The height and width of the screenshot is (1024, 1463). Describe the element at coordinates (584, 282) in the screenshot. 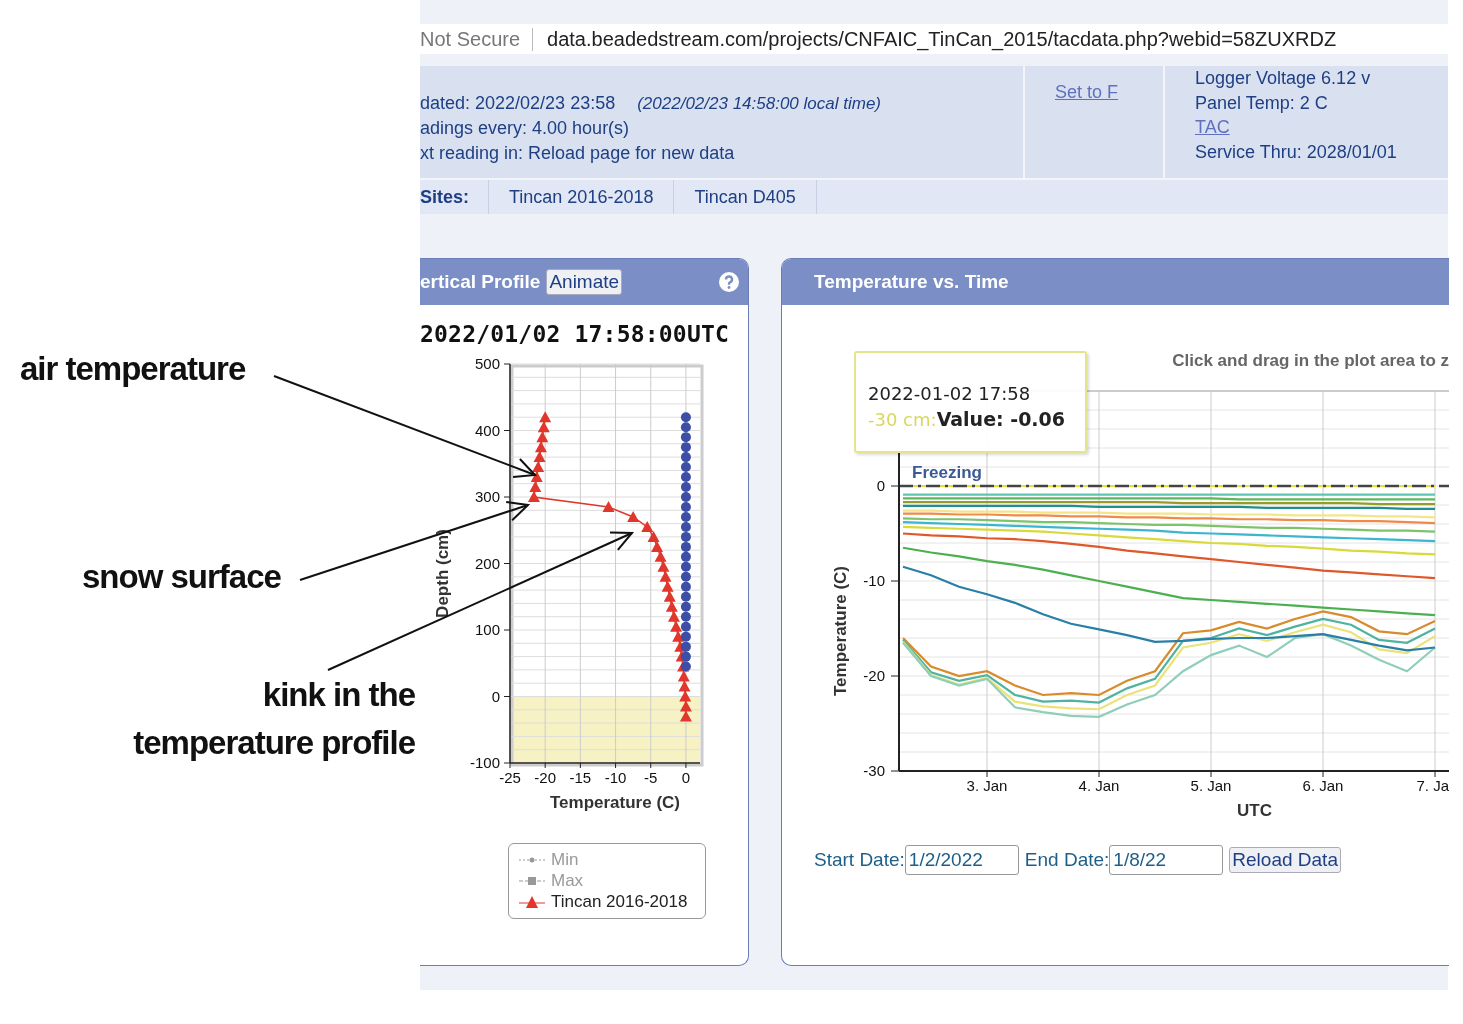

I see `animate-button: Animate` at that location.